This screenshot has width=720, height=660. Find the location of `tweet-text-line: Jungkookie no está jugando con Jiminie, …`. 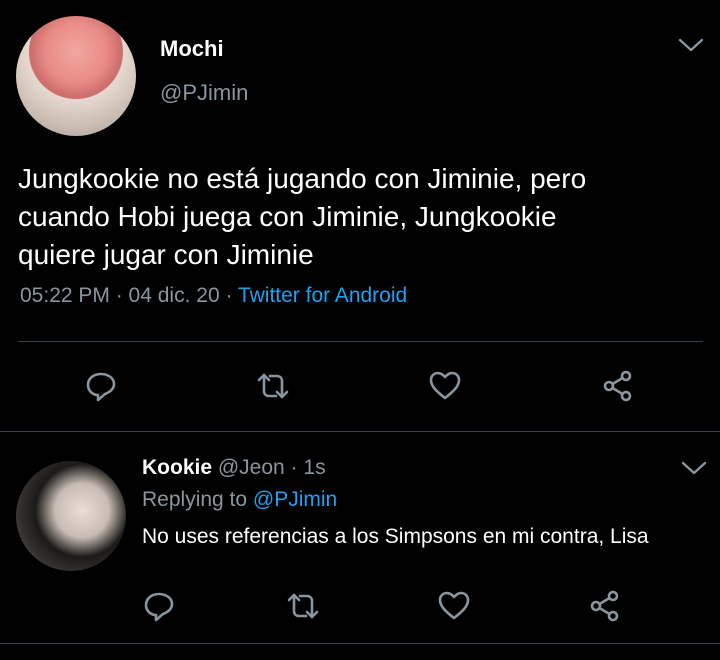

tweet-text-line: Jungkookie no está jugando con Jiminie, … is located at coordinates (302, 178).